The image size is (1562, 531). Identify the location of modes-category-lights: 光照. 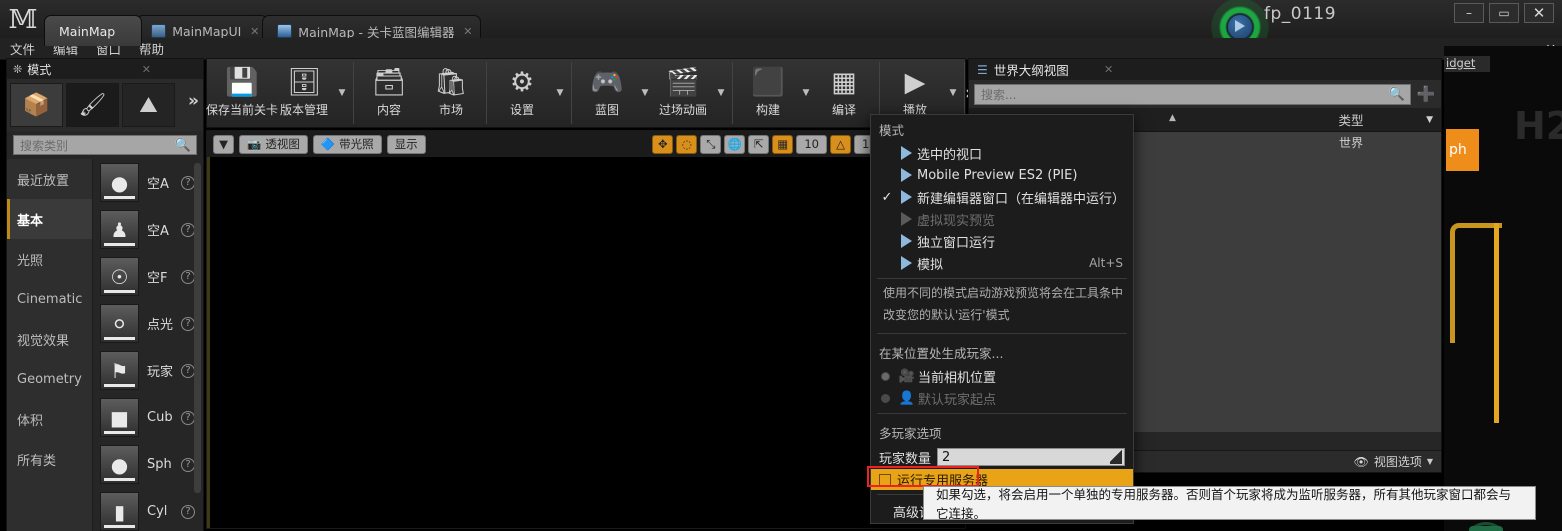
(49, 259).